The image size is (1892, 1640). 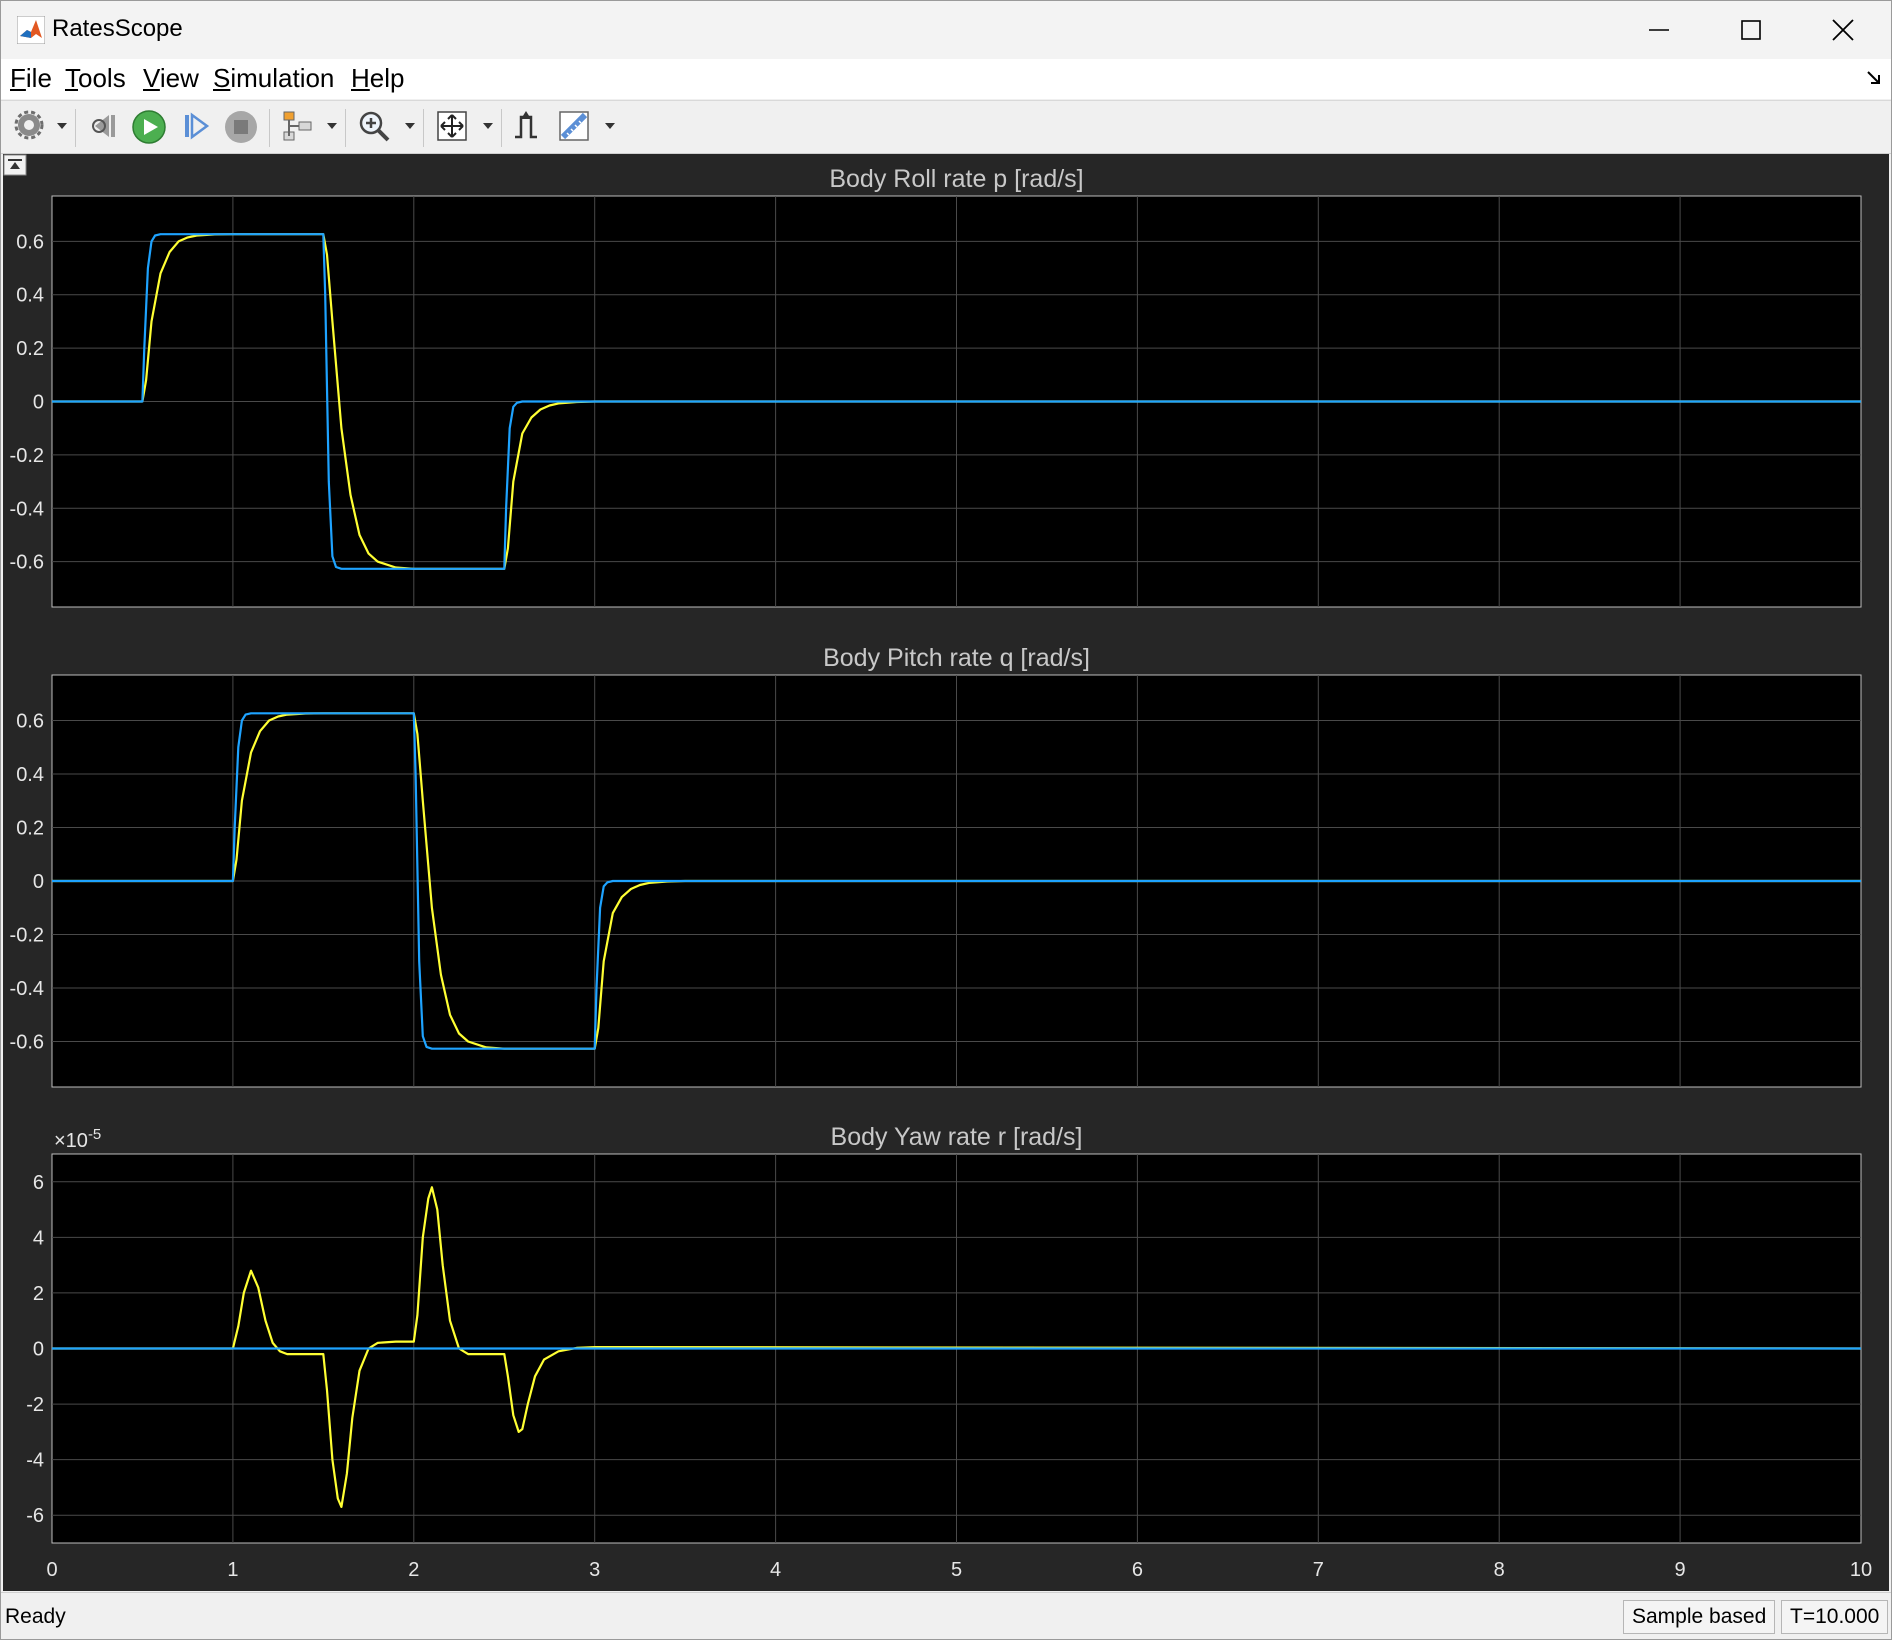 What do you see at coordinates (31, 78) in the screenshot?
I see `menu-file: File` at bounding box center [31, 78].